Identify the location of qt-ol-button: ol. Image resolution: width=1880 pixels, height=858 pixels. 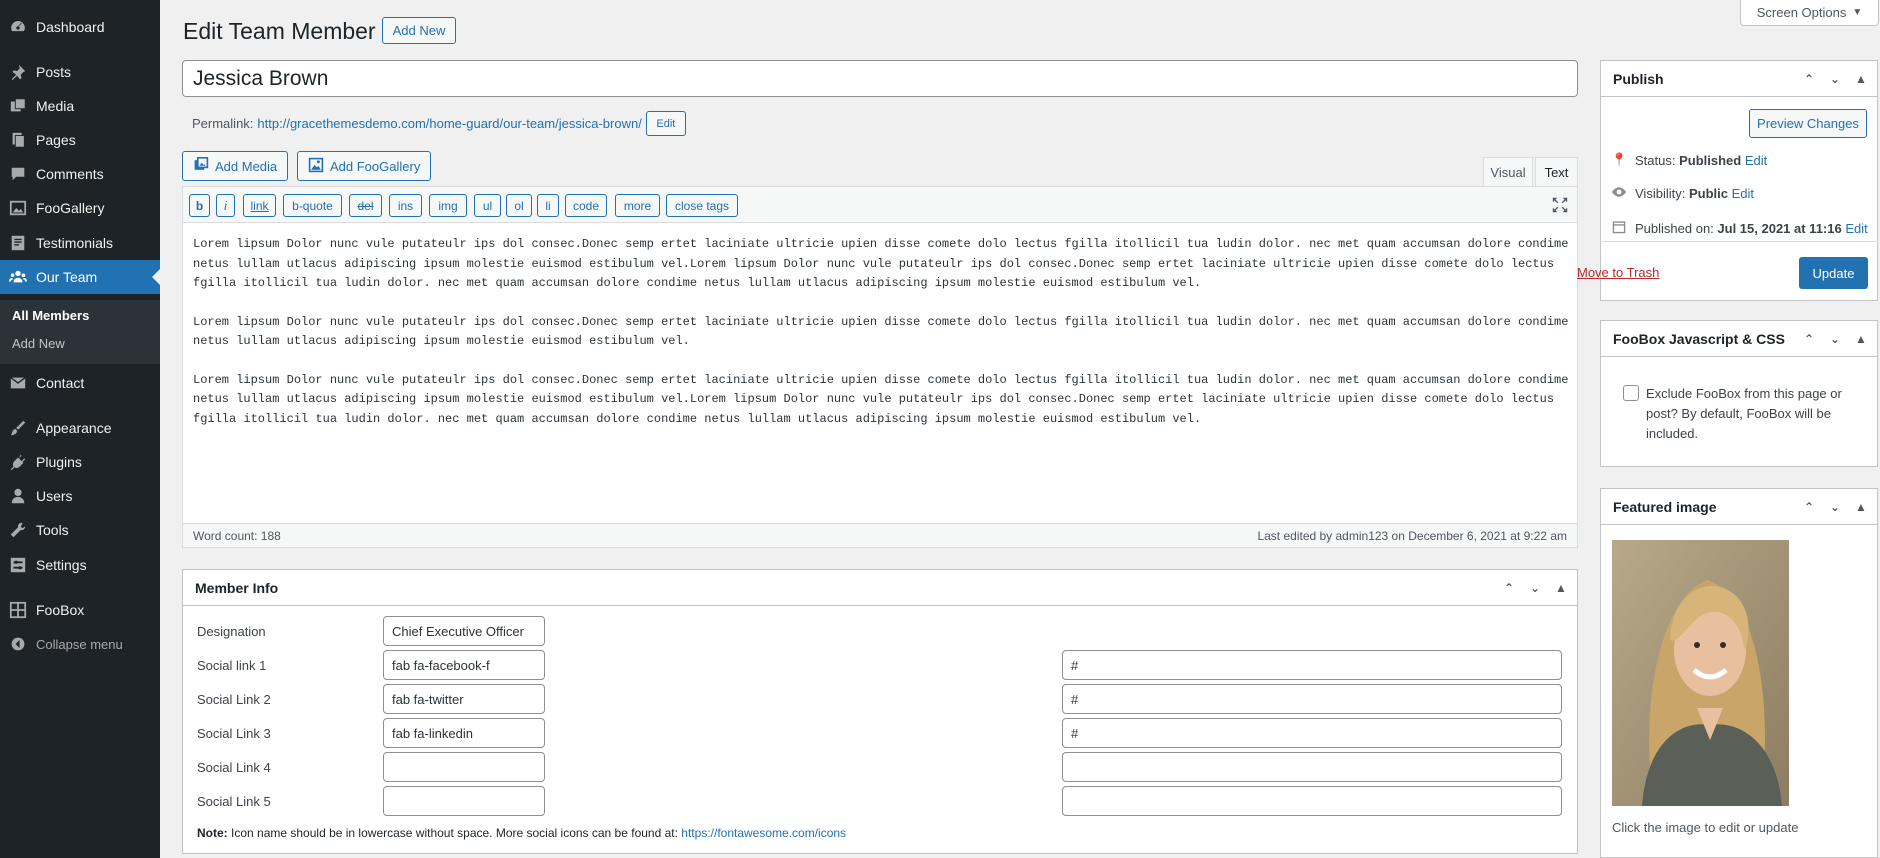
(519, 205).